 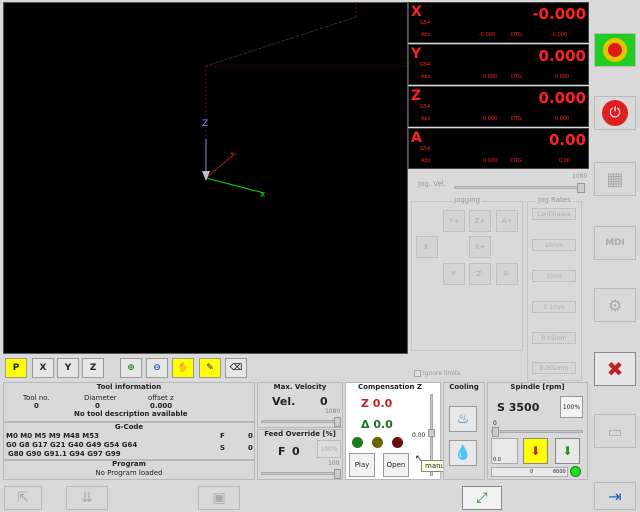 What do you see at coordinates (575, 471) in the screenshot?
I see `spindle-status-led` at bounding box center [575, 471].